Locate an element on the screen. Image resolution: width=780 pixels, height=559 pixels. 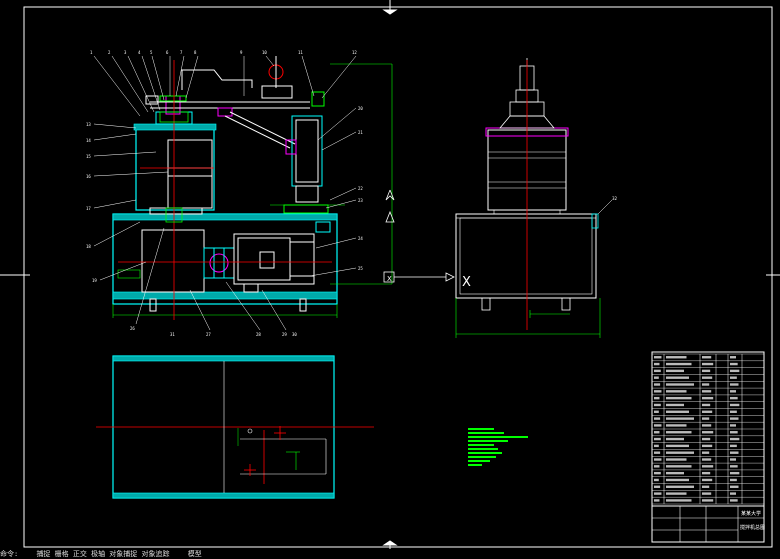
title-block-drawing-name: 搅拌机总图 is located at coordinates (752, 527).